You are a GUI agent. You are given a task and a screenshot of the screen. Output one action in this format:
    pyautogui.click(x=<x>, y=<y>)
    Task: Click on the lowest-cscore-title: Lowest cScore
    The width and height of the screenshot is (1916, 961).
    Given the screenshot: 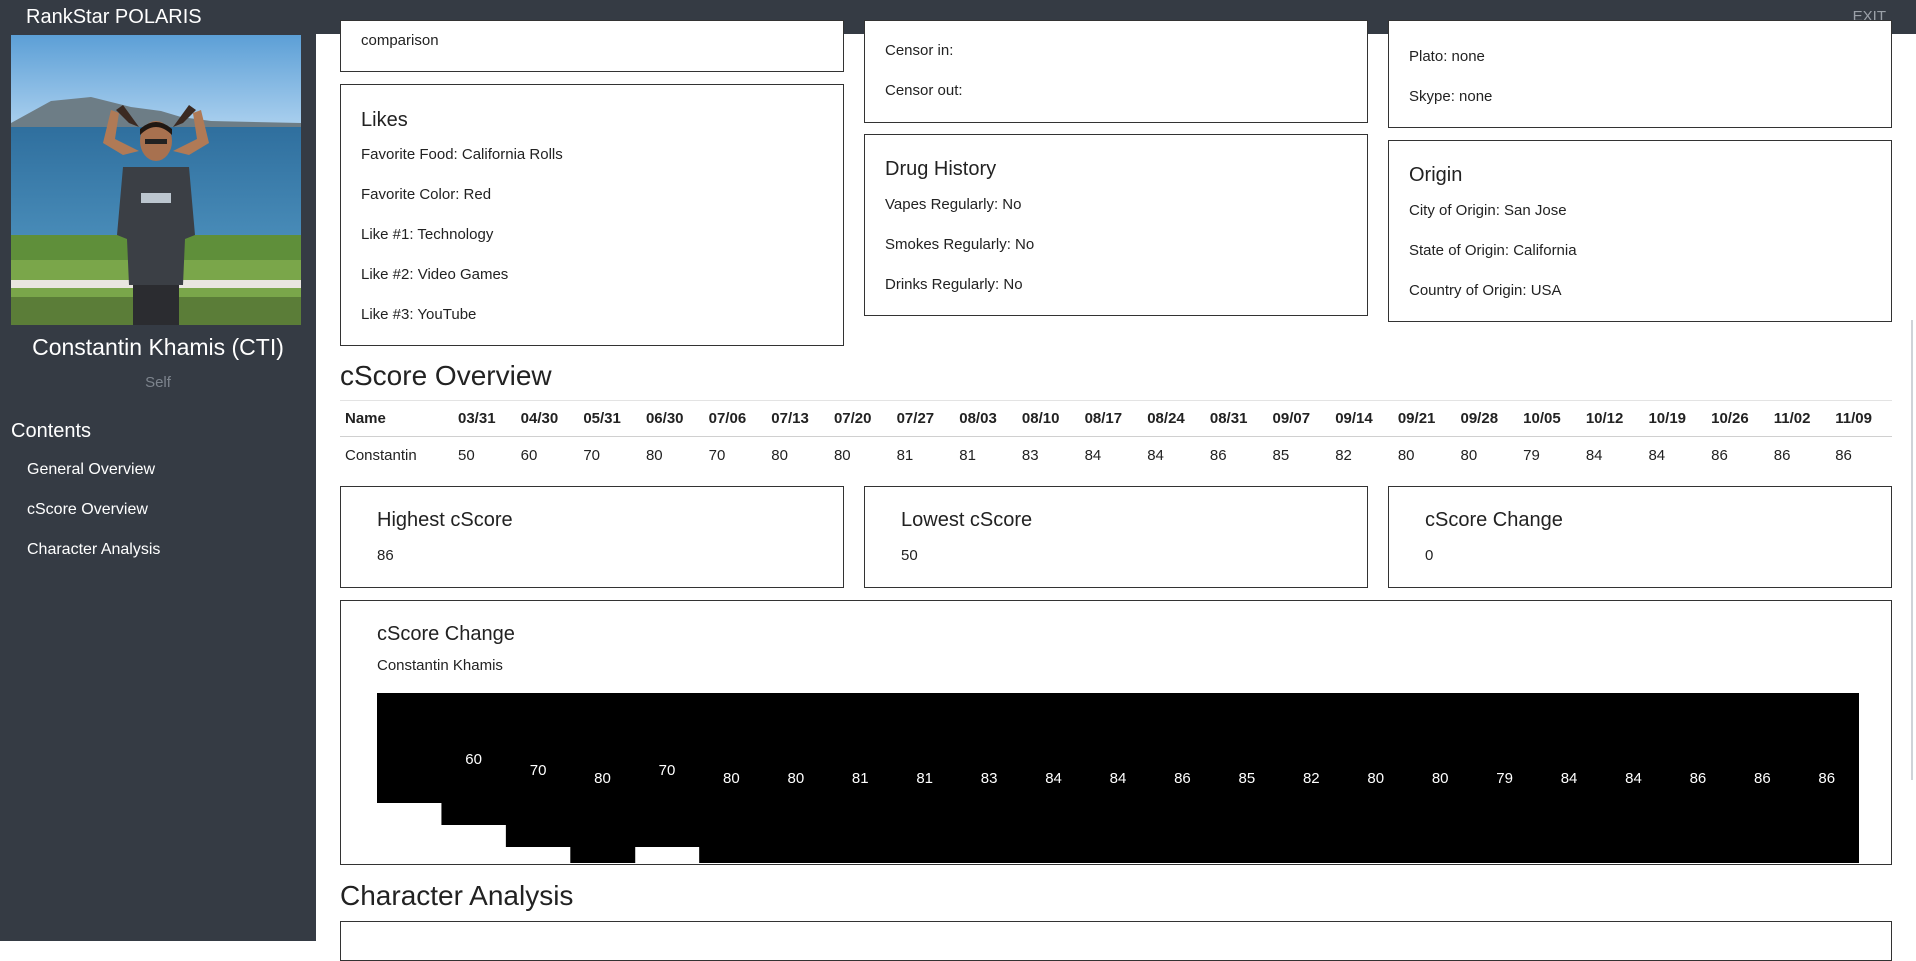 What is the action you would take?
    pyautogui.click(x=967, y=520)
    